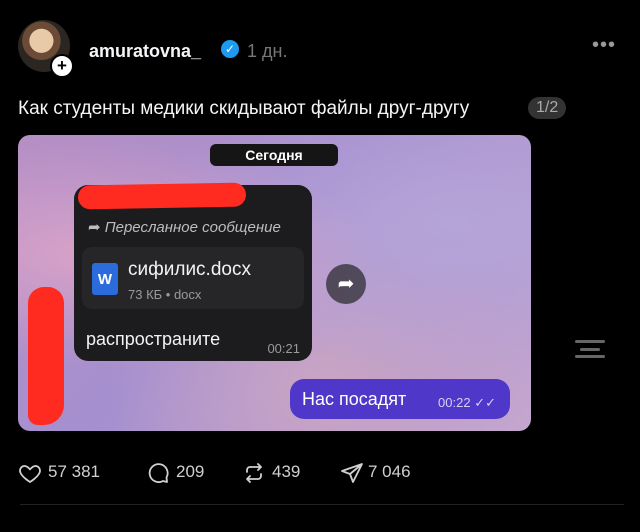 This screenshot has height=532, width=640. I want to click on repost-count: 439, so click(286, 471).